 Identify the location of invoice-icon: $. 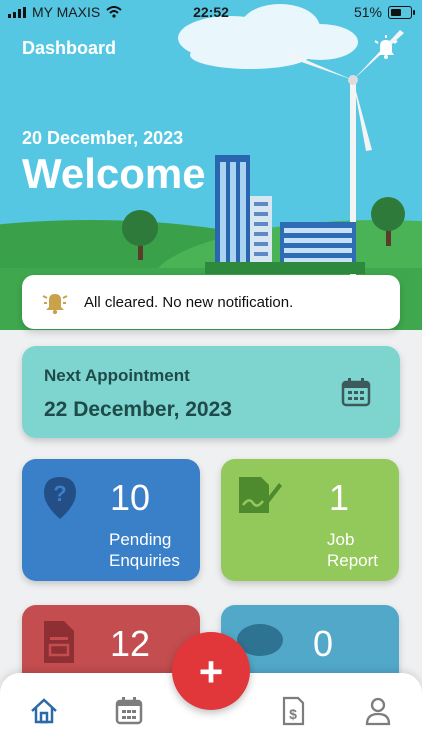
(293, 711).